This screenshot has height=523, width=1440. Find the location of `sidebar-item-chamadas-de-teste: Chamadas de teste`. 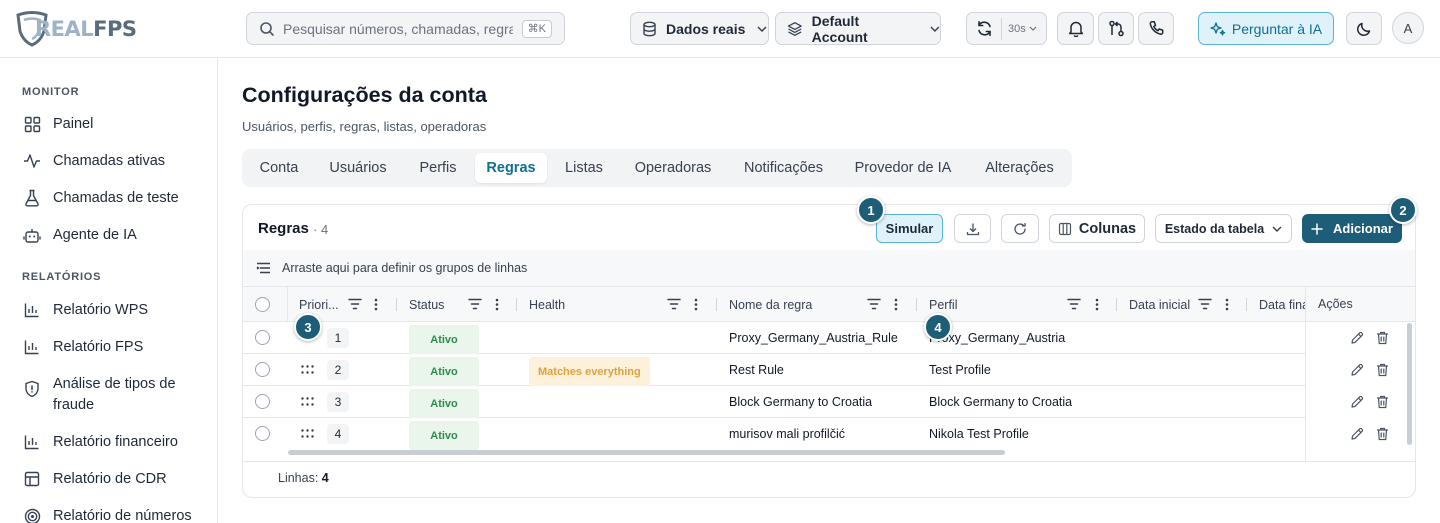

sidebar-item-chamadas-de-teste: Chamadas de teste is located at coordinates (112, 198).